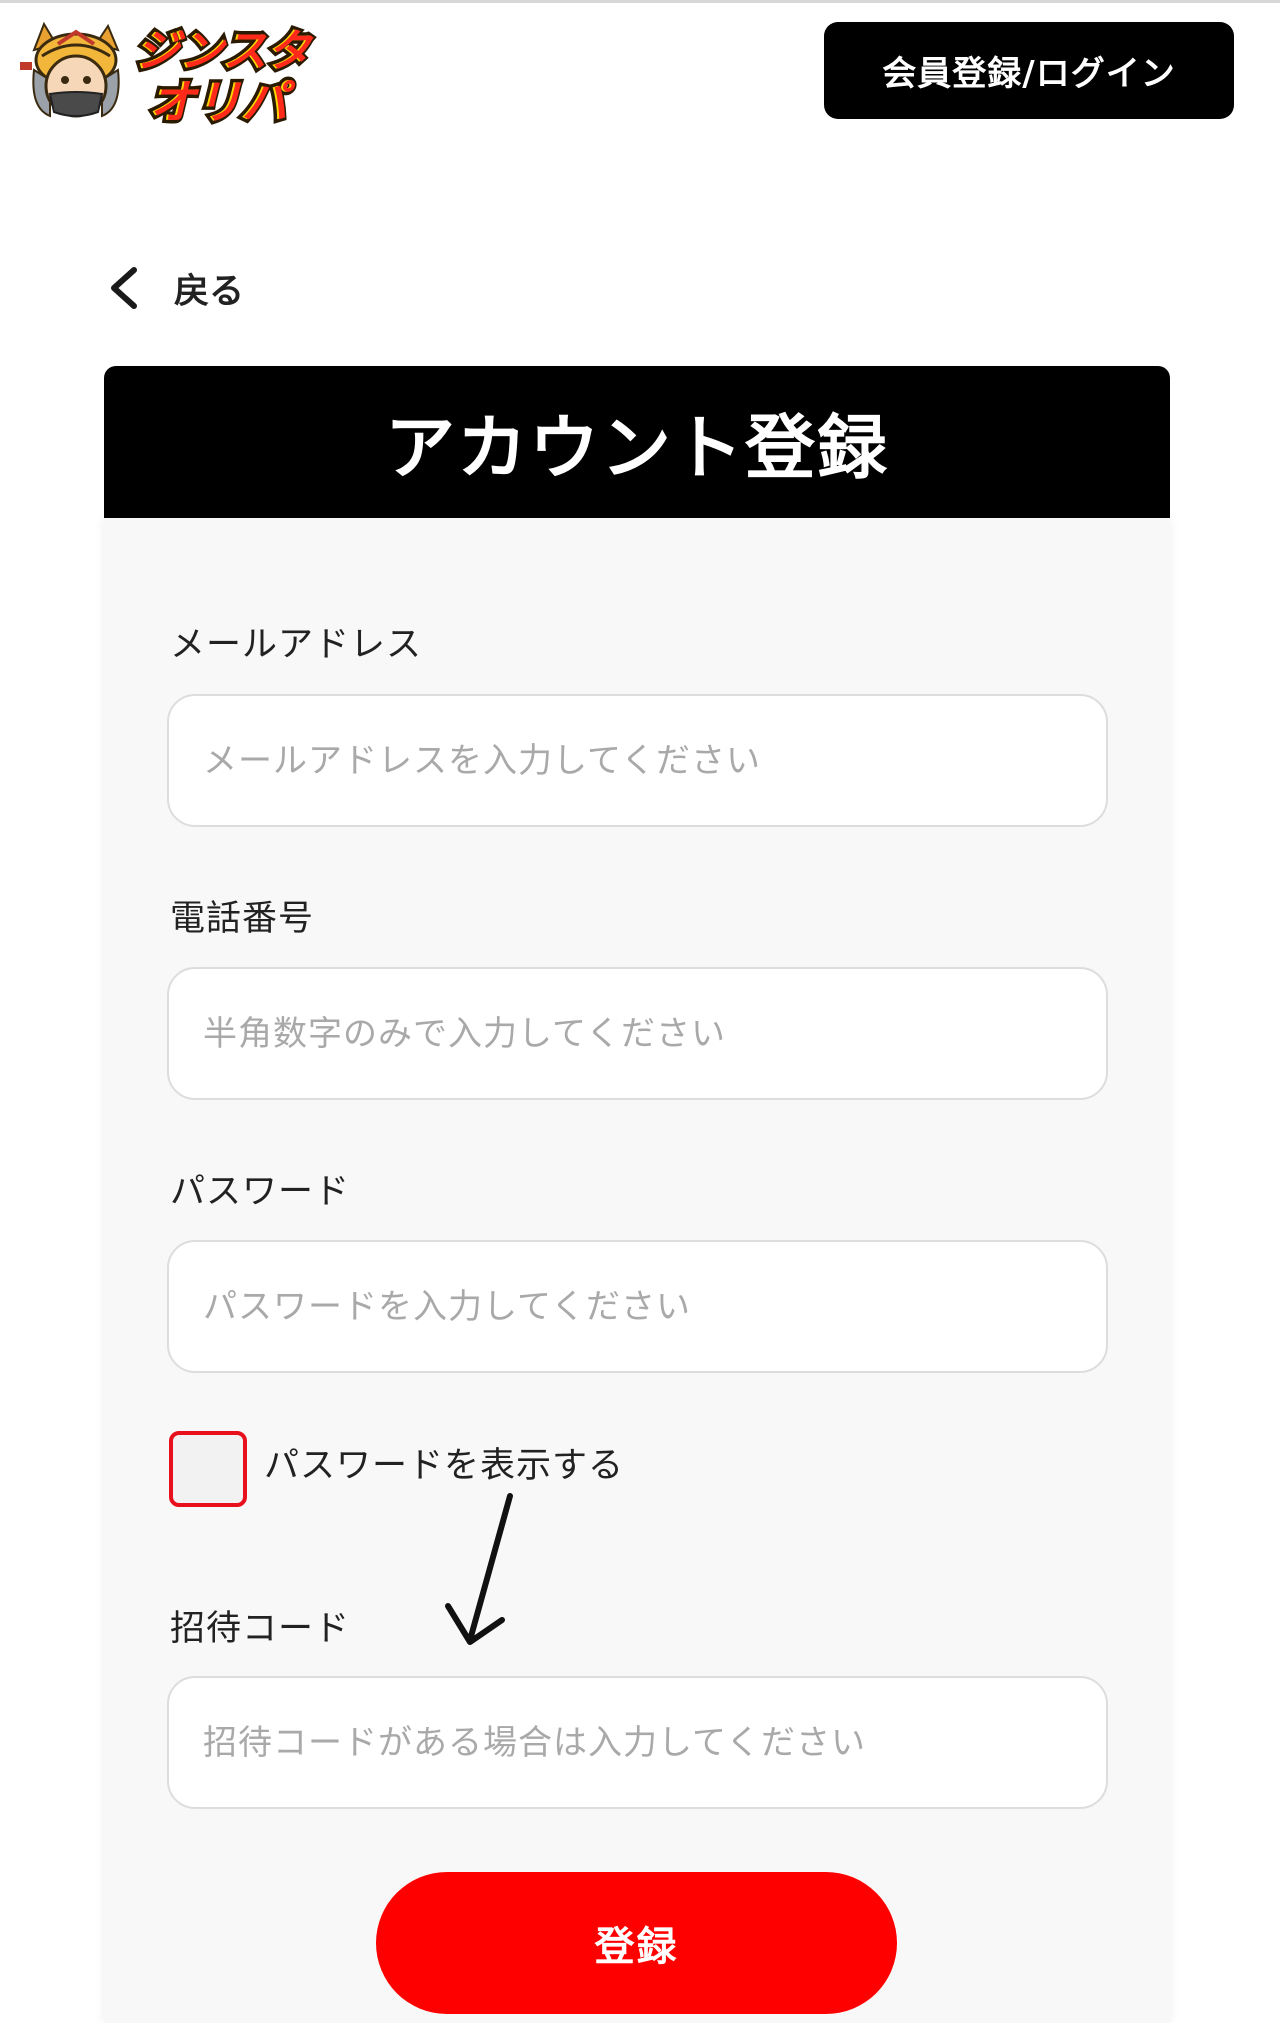 The image size is (1280, 2023). I want to click on invite-code-input, so click(637, 1742).